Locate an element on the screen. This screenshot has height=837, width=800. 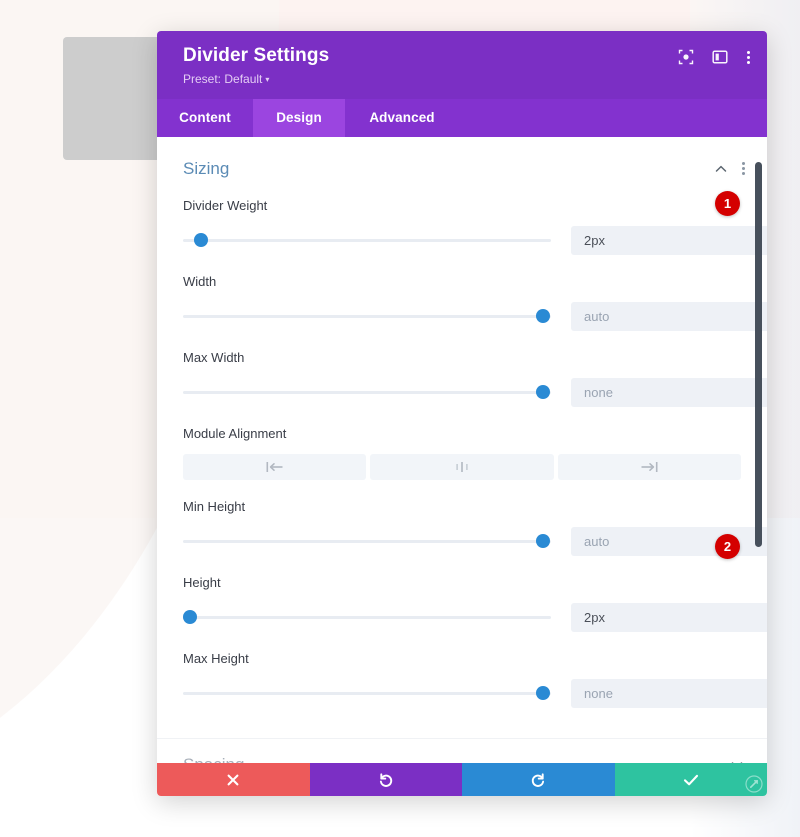
chevron-up-icon is located at coordinates (721, 169).